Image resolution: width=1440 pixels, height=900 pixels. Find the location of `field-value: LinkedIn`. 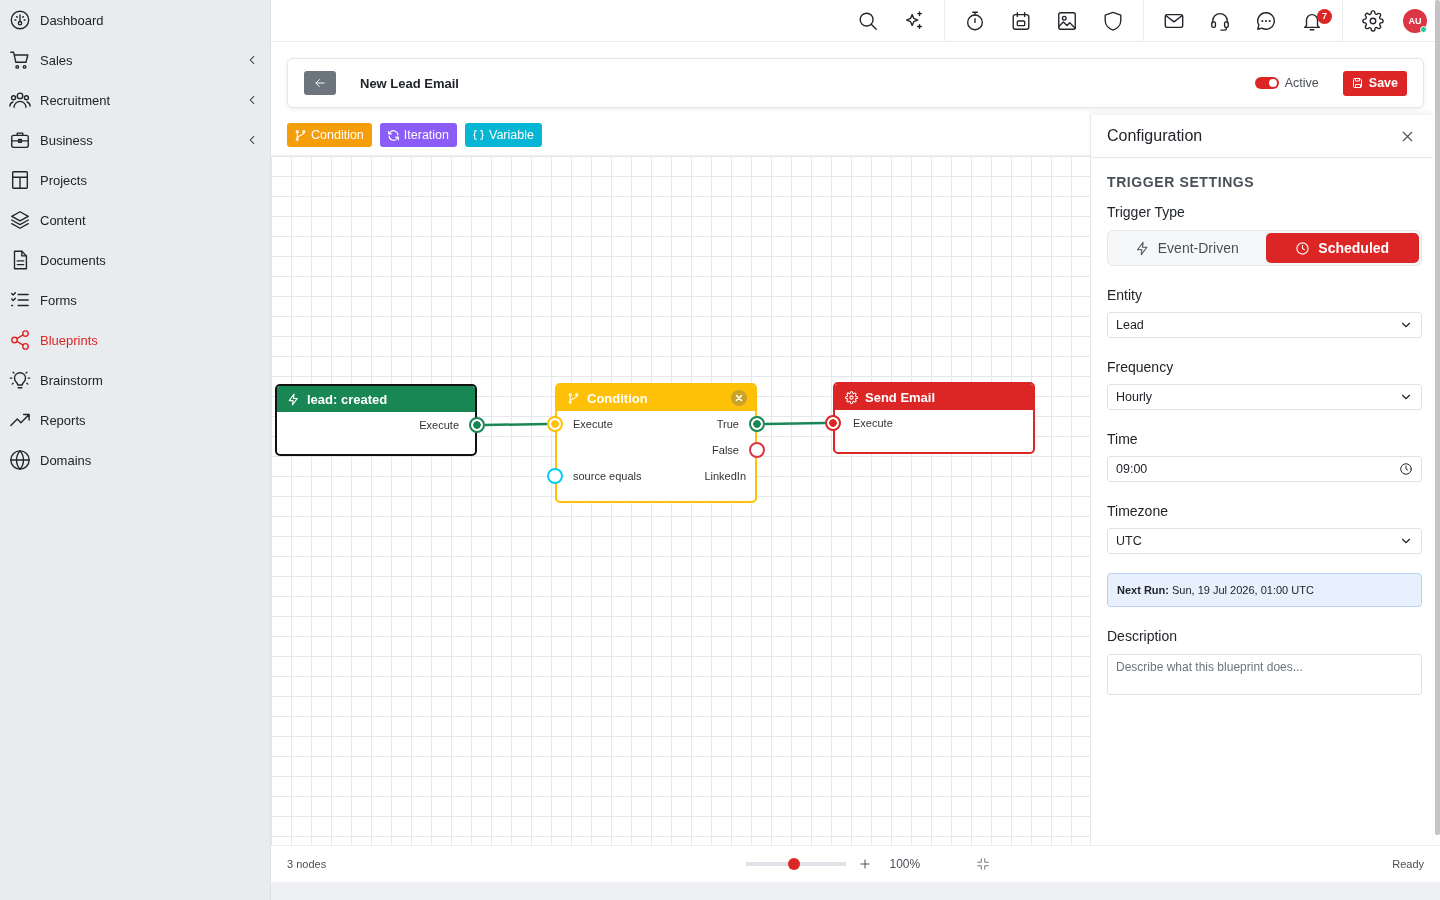

field-value: LinkedIn is located at coordinates (725, 476).